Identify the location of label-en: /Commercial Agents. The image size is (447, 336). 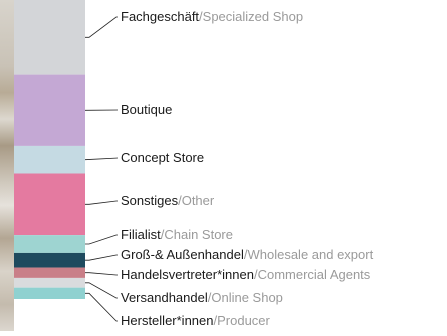
(312, 274).